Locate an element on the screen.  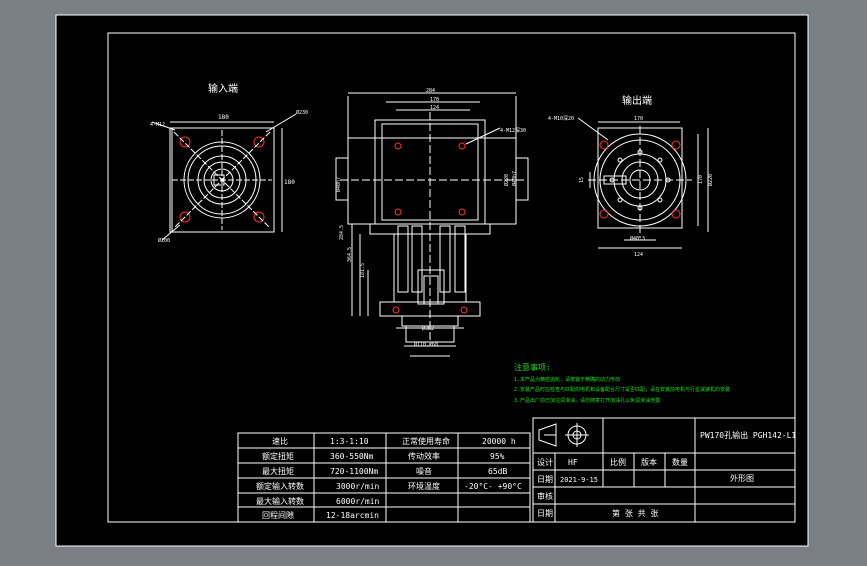
note-item: 3.产品出厂前已加注润滑油，请勿随意打开加油孔以免润滑油泄露 is located at coordinates (587, 400).